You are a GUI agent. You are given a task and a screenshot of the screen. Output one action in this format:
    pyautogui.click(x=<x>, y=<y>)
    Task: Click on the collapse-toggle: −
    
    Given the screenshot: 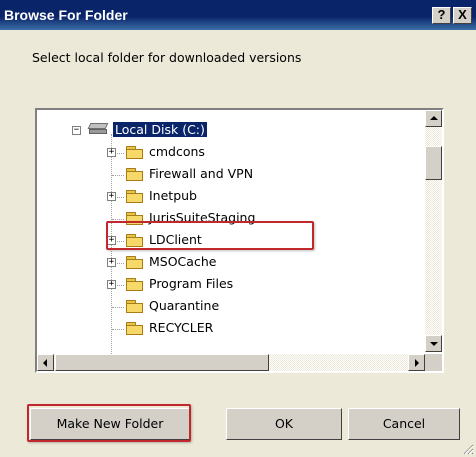 What is the action you would take?
    pyautogui.click(x=76, y=130)
    